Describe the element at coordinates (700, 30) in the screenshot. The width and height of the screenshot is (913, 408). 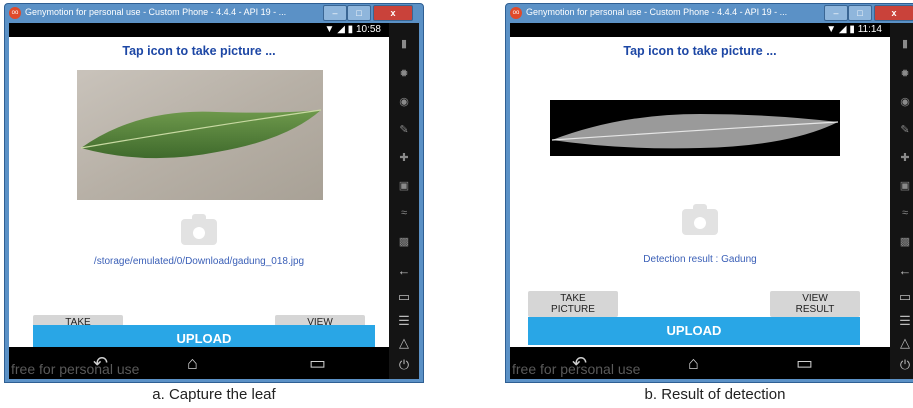
I see `status-bar: ▼ ◢ ▮ 11:14` at that location.